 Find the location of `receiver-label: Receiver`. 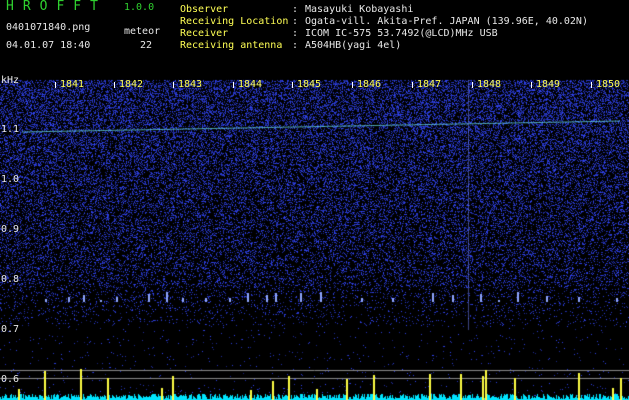

receiver-label: Receiver is located at coordinates (204, 33).